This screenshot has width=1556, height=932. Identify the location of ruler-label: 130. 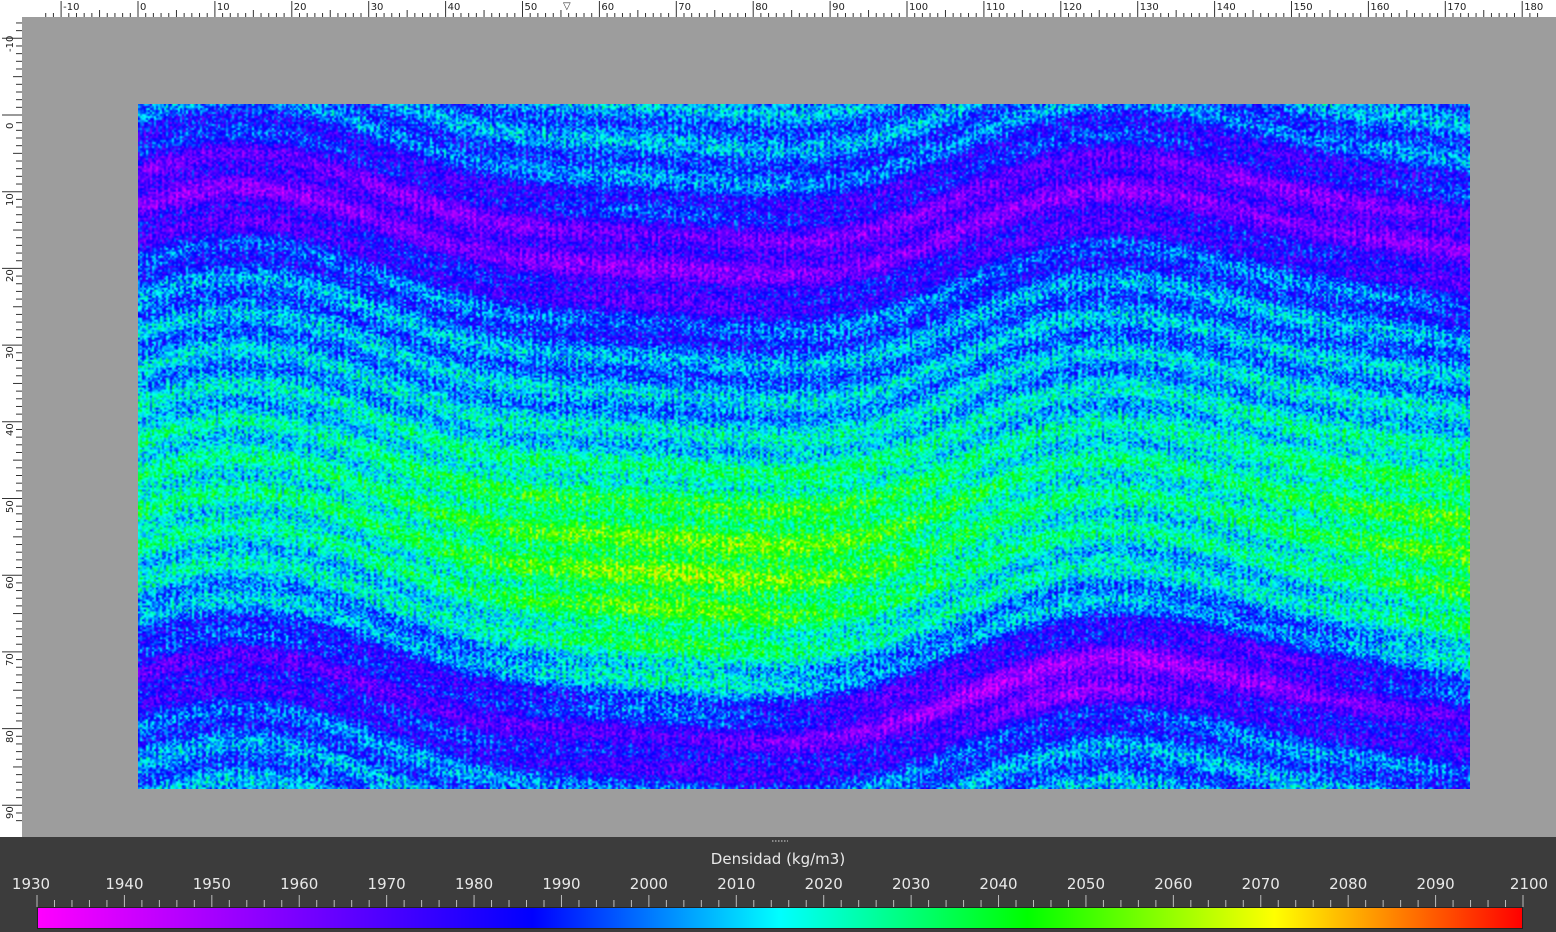
(1149, 7).